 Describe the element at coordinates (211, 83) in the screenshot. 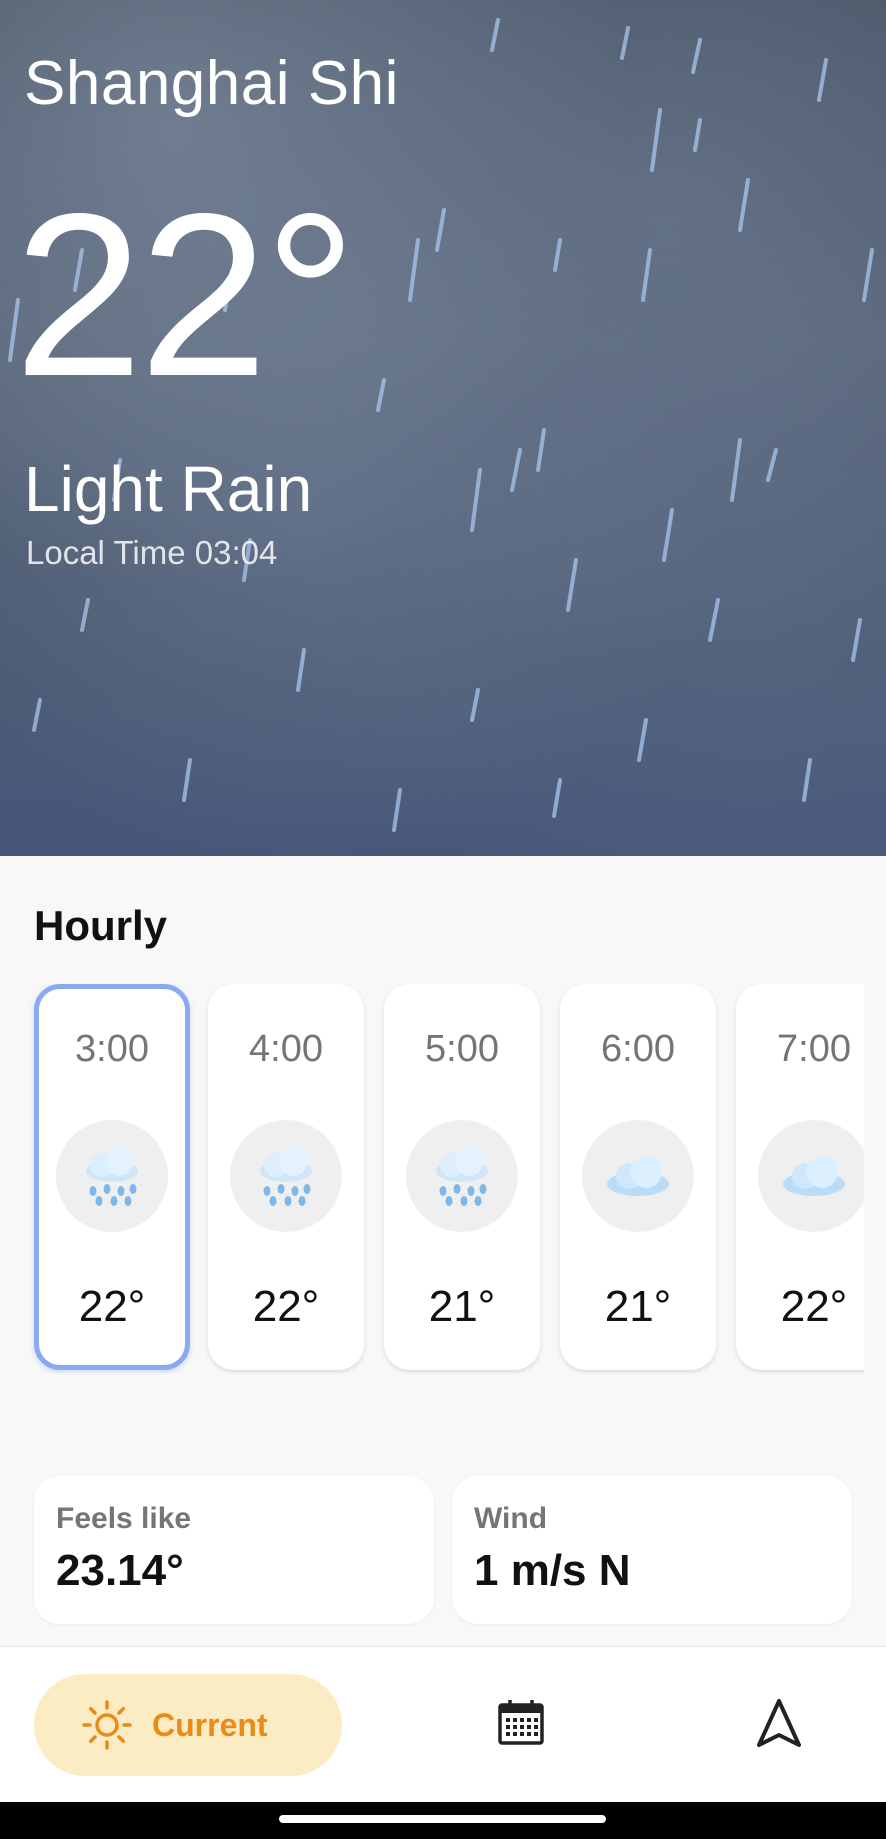

I see `city-name: Shanghai Shi` at that location.